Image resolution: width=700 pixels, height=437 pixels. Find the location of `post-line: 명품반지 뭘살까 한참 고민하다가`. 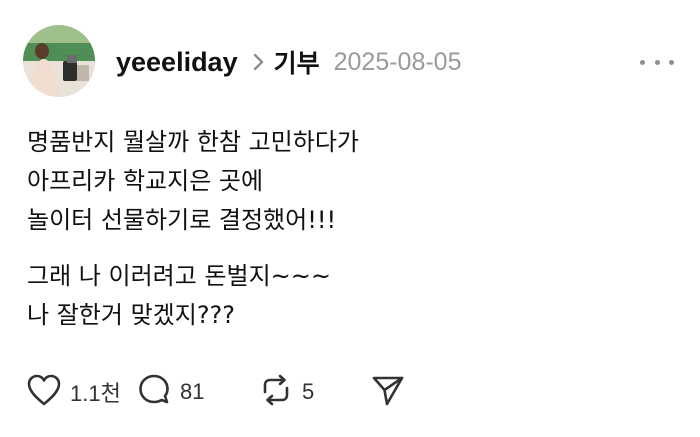

post-line: 명품반지 뭘살까 한참 고민하다가 is located at coordinates (193, 142).